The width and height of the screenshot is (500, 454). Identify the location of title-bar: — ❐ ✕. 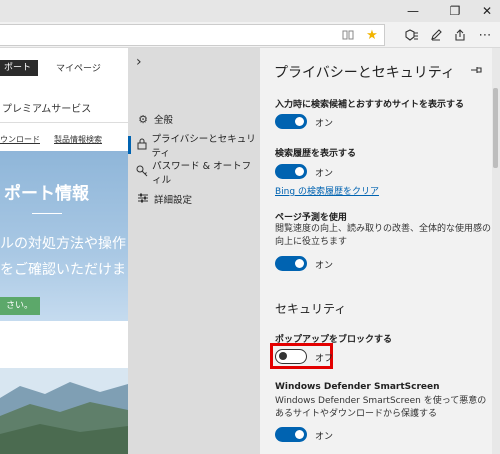
(250, 11).